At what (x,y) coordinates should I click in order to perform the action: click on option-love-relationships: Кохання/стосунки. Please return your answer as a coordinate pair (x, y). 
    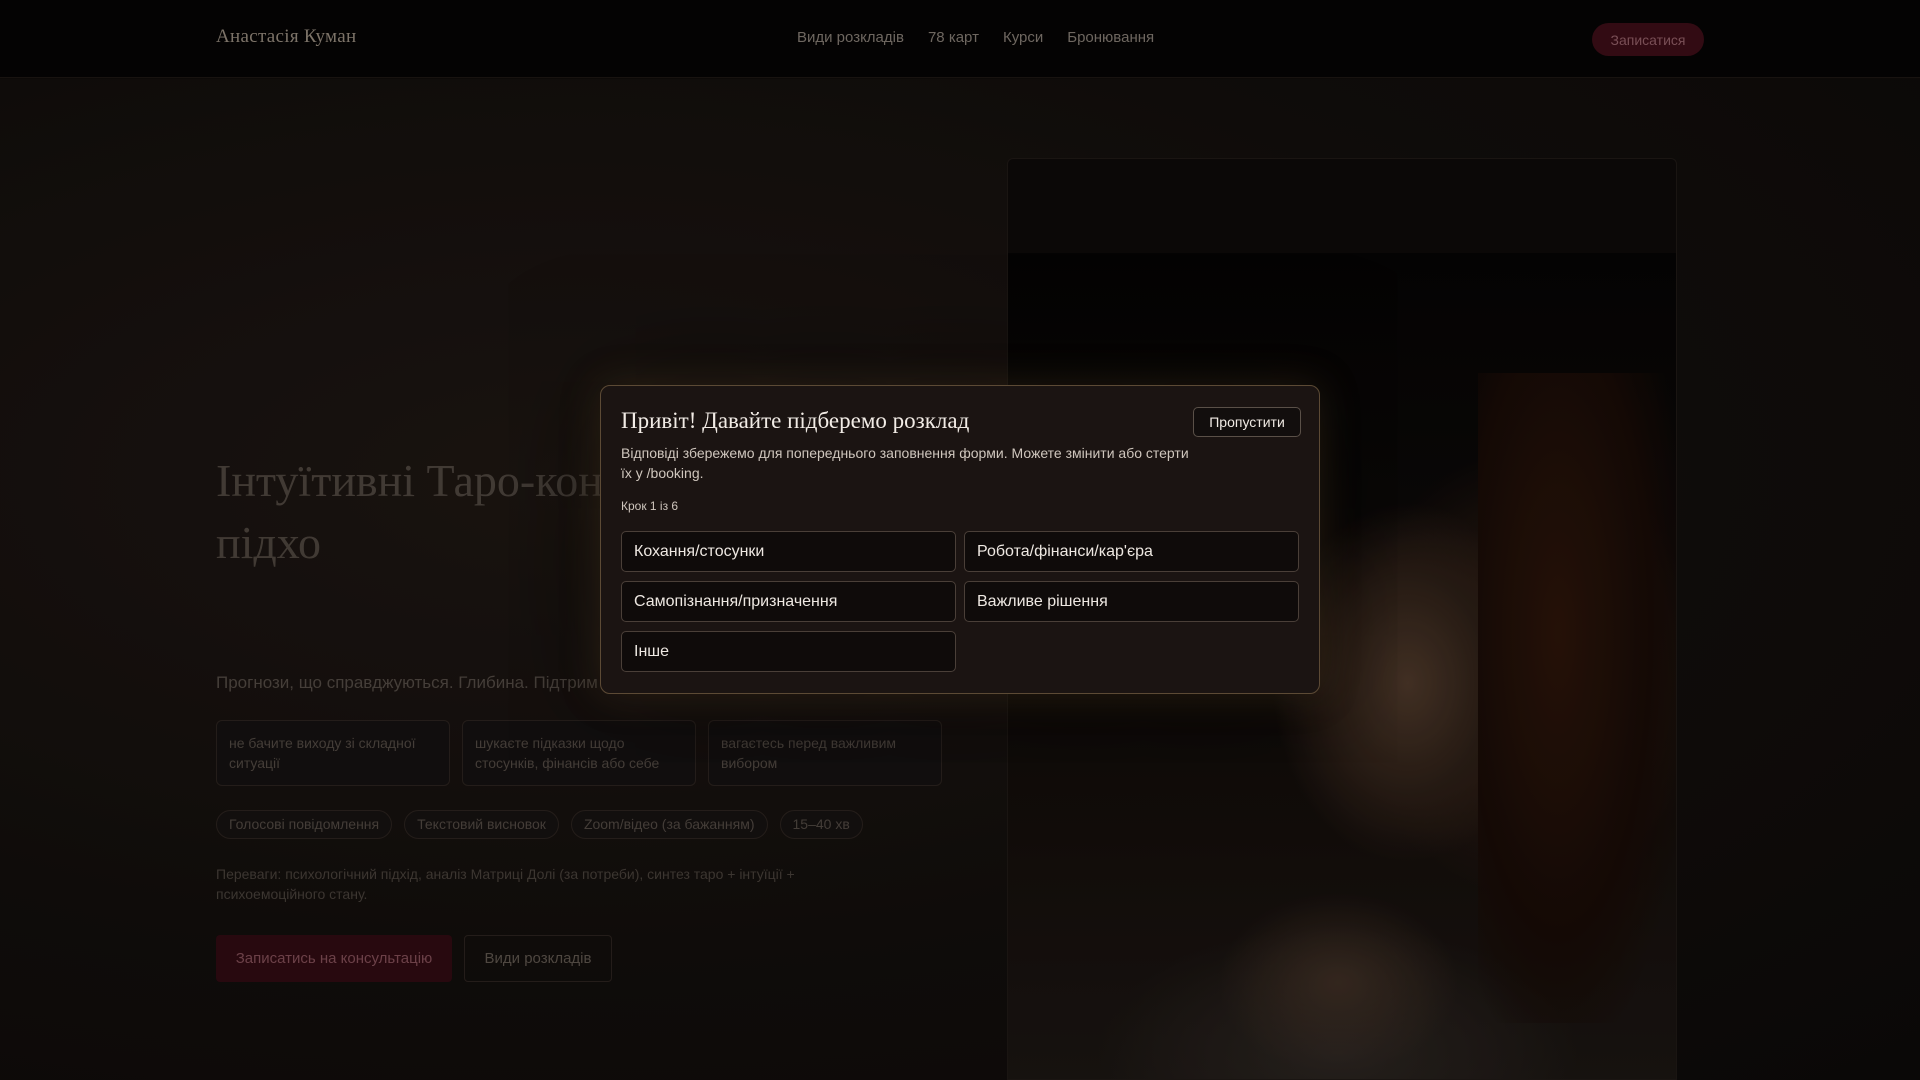
    Looking at the image, I should click on (788, 551).